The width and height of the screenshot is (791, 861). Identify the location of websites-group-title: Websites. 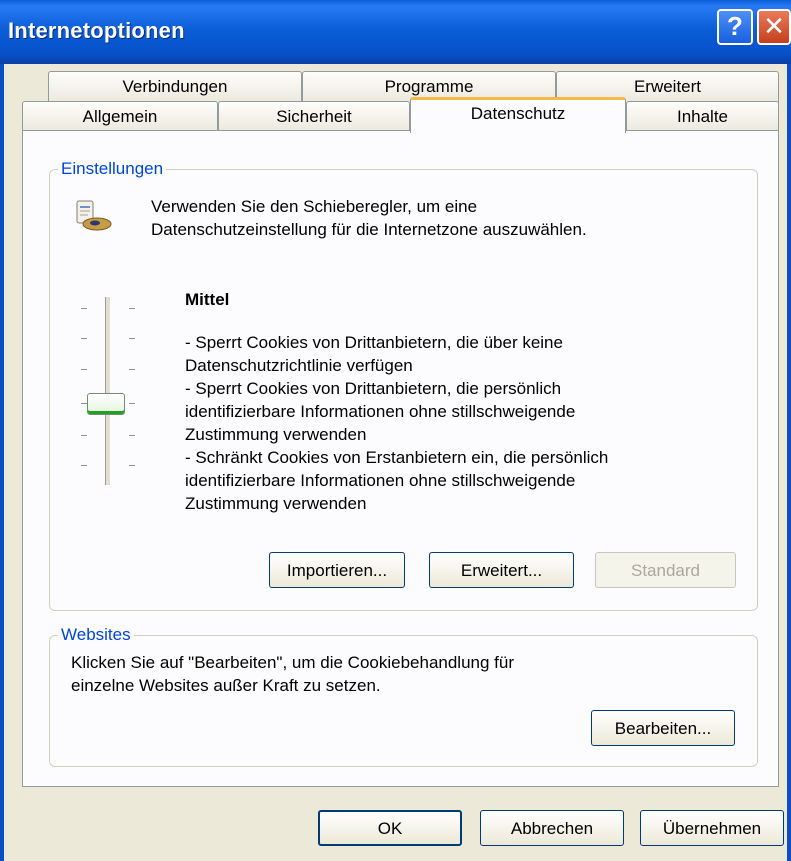
(96, 635).